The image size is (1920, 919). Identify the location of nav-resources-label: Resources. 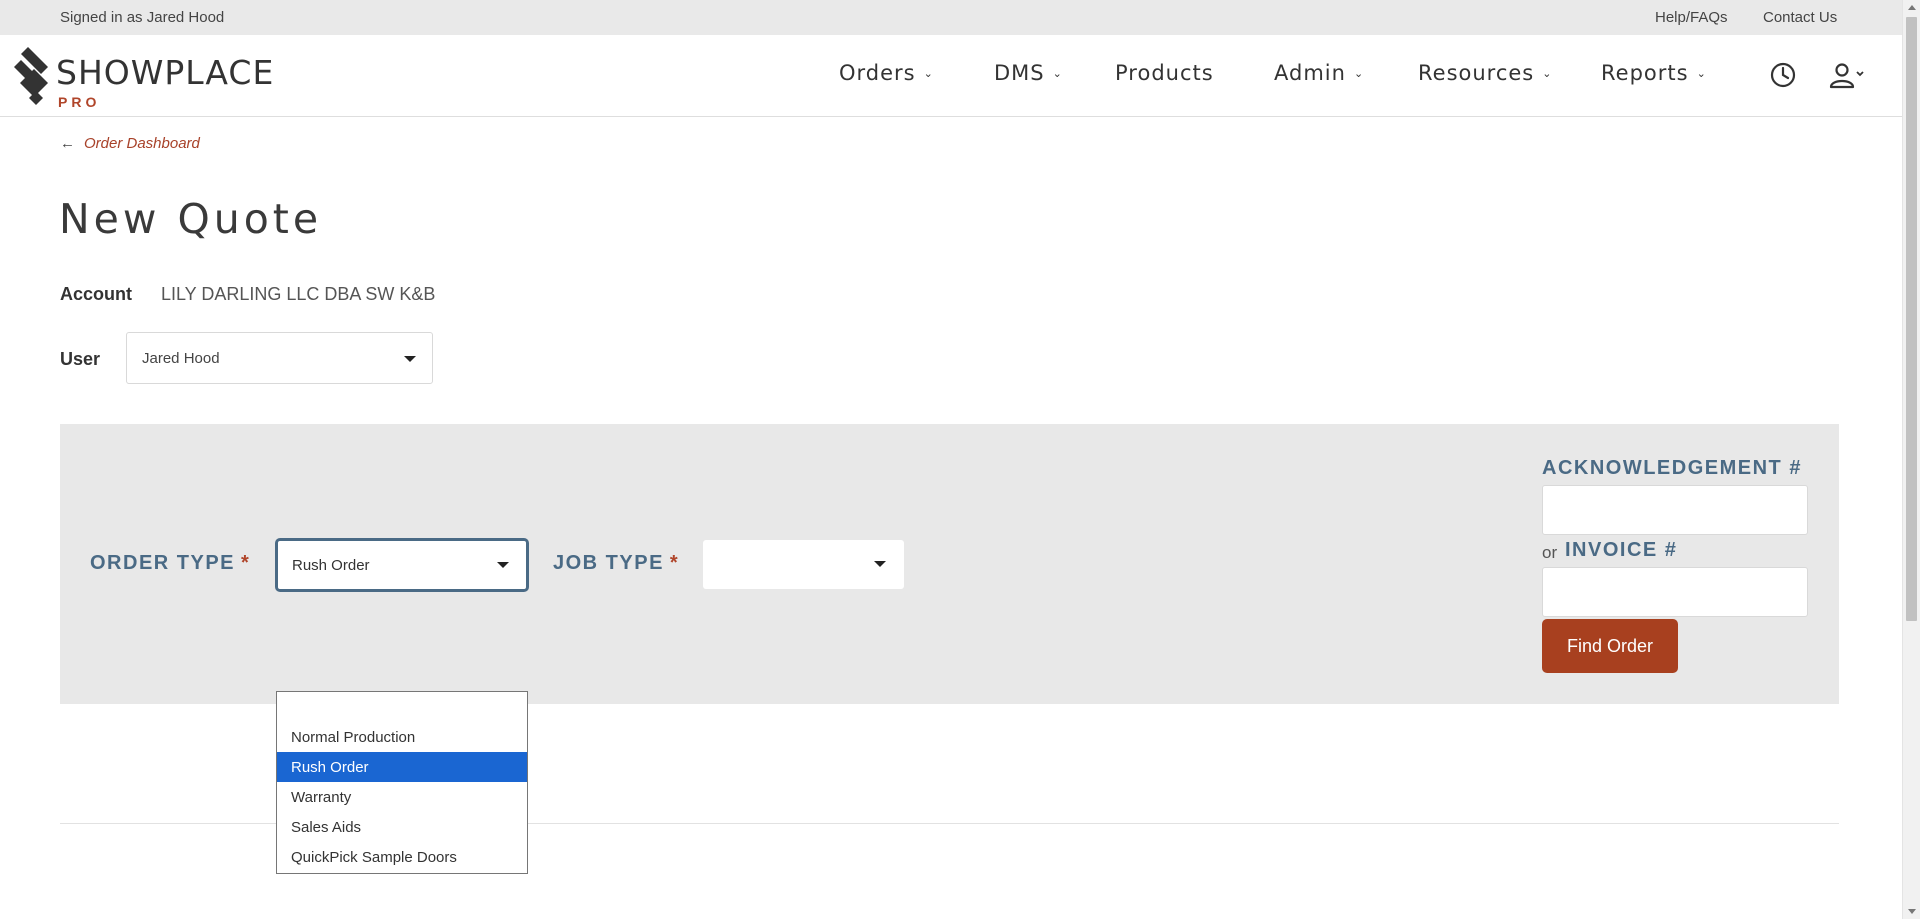
(1476, 73).